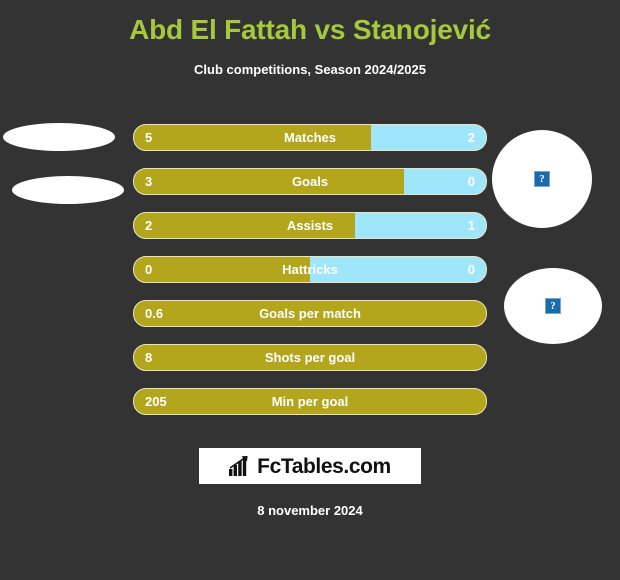  I want to click on stat-row-assists: 2 Assists 1, so click(310, 225).